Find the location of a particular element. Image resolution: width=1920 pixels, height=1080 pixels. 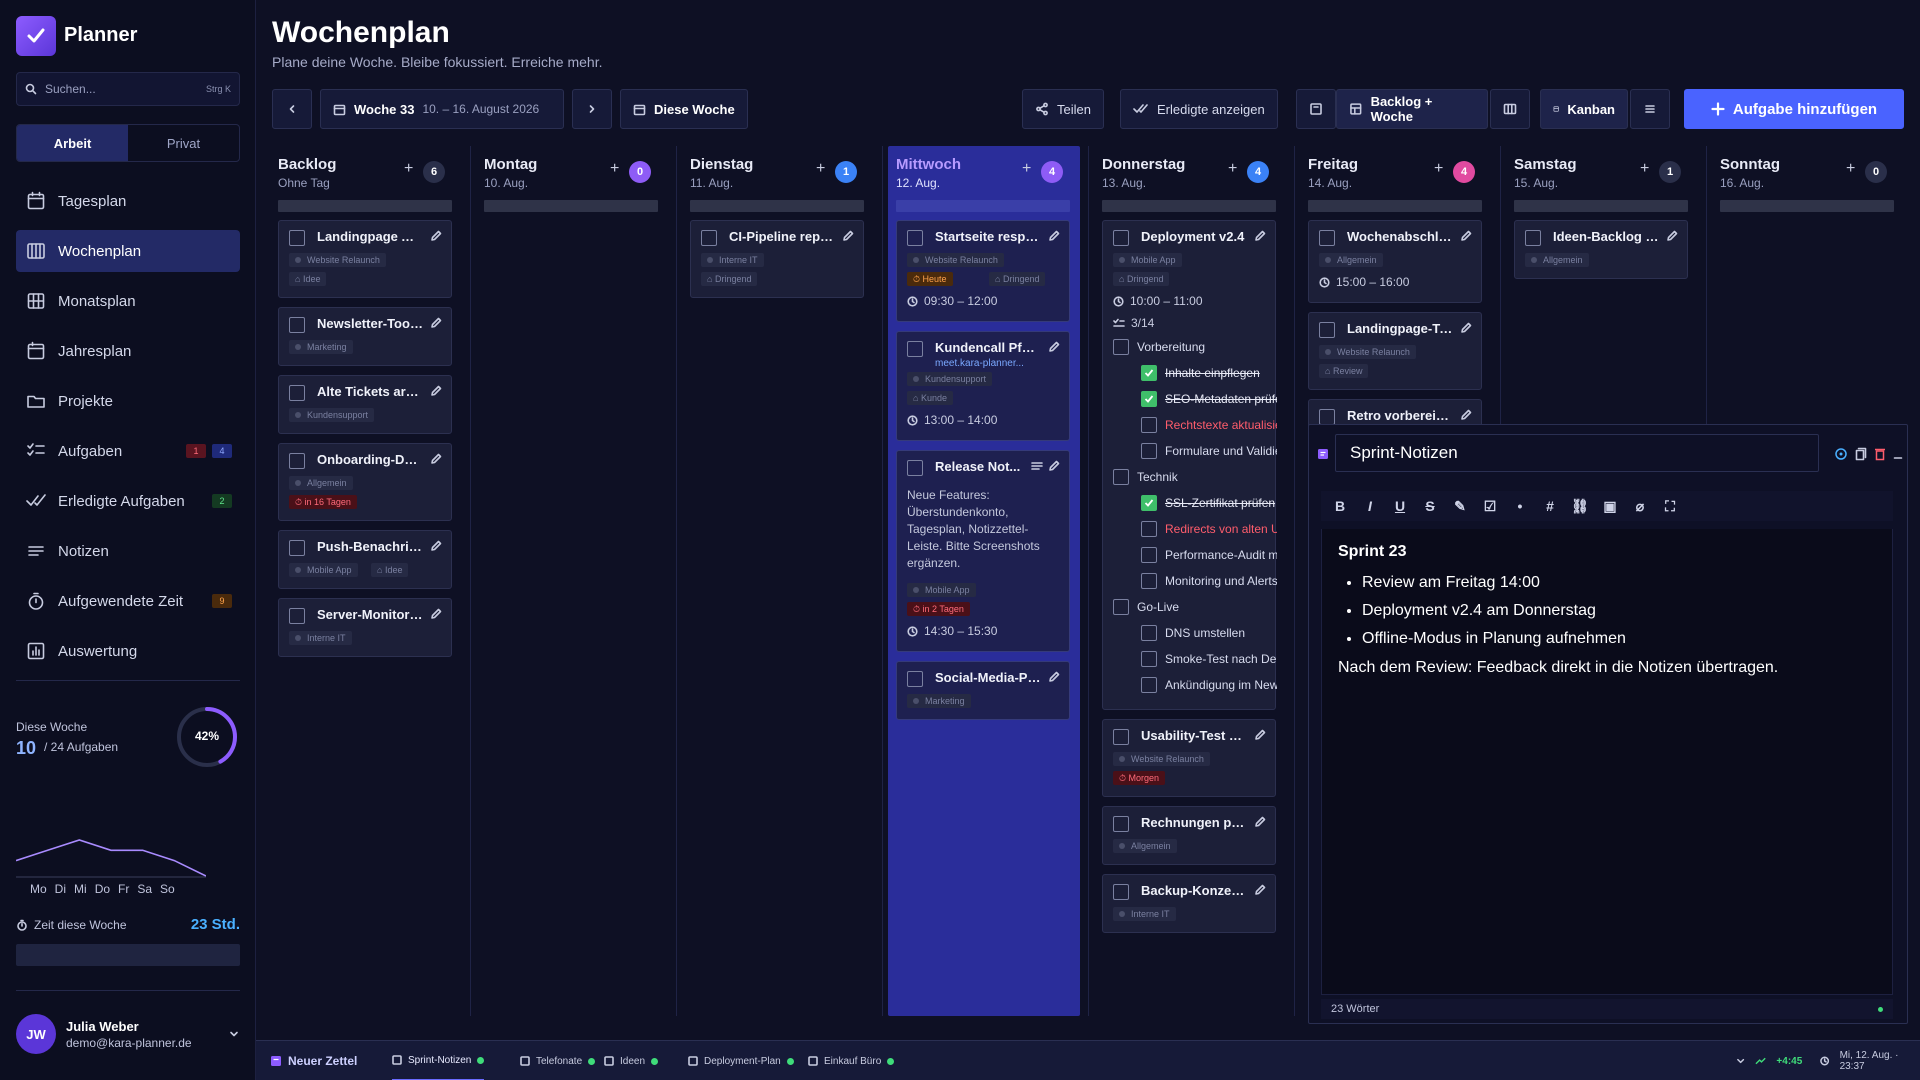

checklist-item: Rechtstexte aktualisieren is located at coordinates (1209, 425).